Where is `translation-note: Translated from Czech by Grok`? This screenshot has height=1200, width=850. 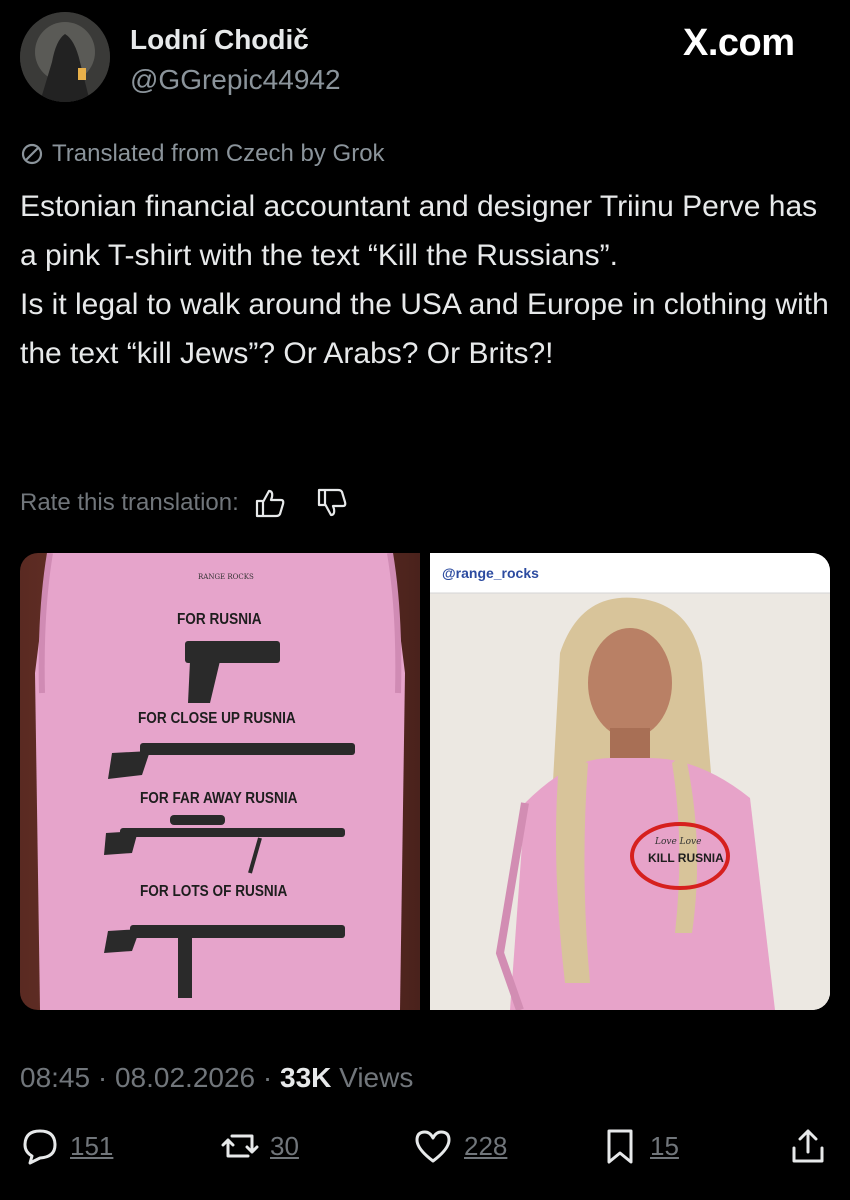
translation-note: Translated from Czech by Grok is located at coordinates (202, 154).